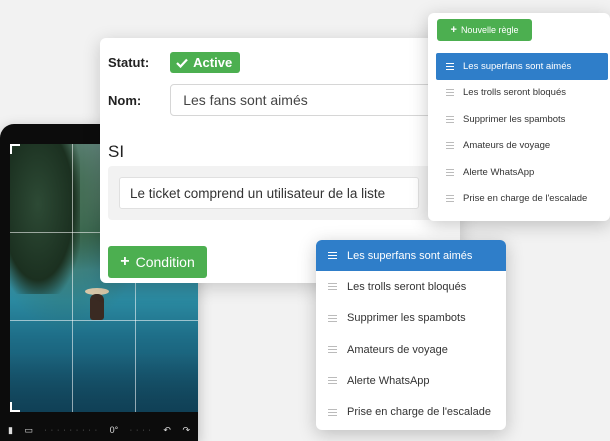 The image size is (610, 441). What do you see at coordinates (489, 30) in the screenshot?
I see `new-rule-label: Nouvelle règle` at bounding box center [489, 30].